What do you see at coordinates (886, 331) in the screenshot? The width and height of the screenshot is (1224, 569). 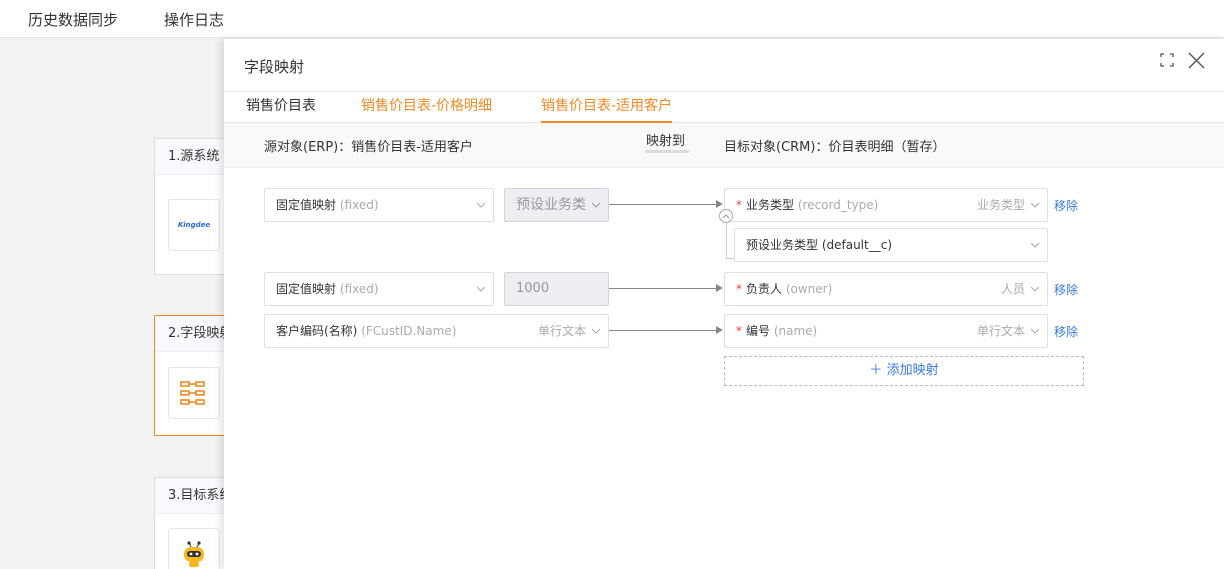 I see `target-field-select: * 编号 (name) 单行文本` at bounding box center [886, 331].